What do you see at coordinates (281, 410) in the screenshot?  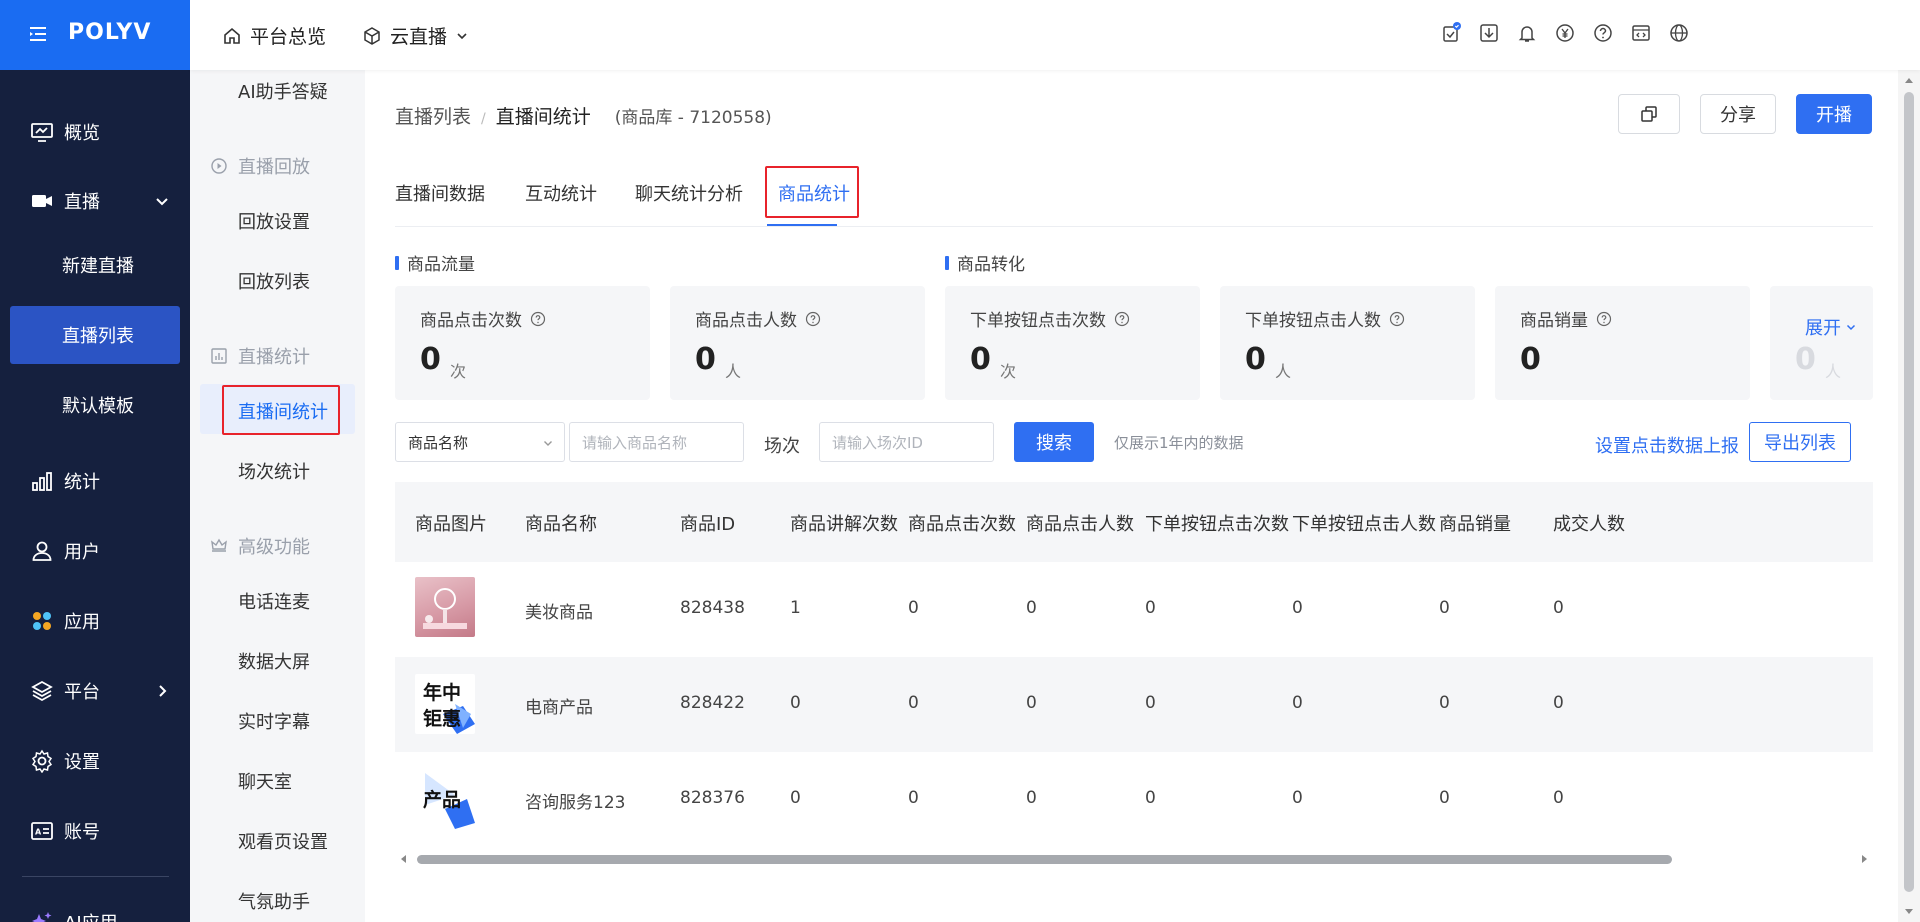 I see `highlight-box-room-stats` at bounding box center [281, 410].